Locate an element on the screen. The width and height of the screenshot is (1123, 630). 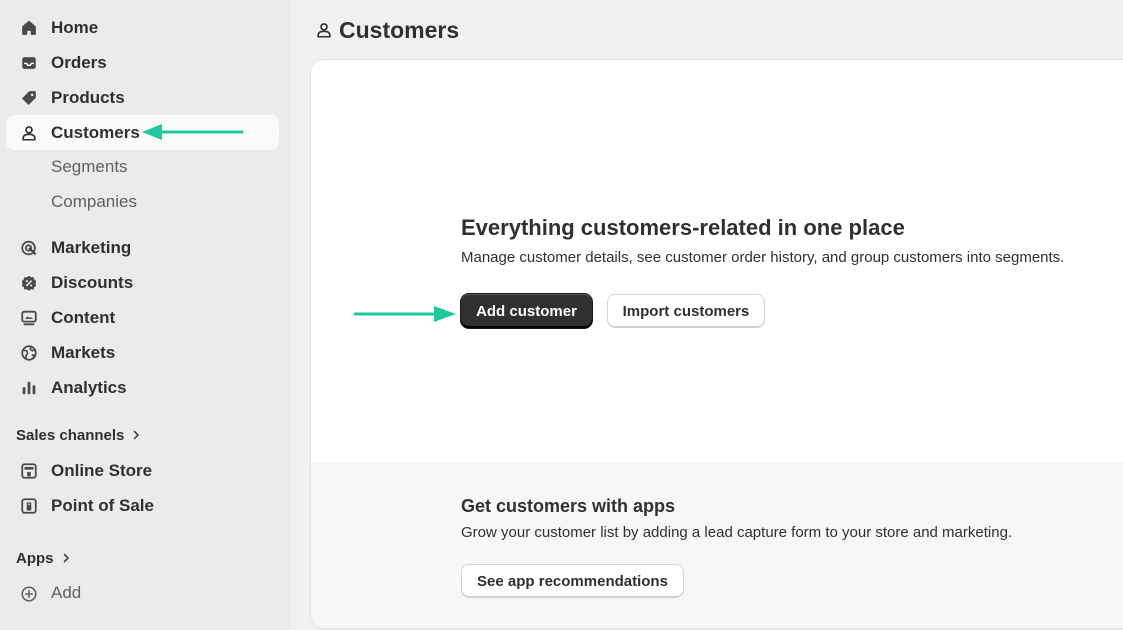
nav-label: Marketing is located at coordinates (91, 247).